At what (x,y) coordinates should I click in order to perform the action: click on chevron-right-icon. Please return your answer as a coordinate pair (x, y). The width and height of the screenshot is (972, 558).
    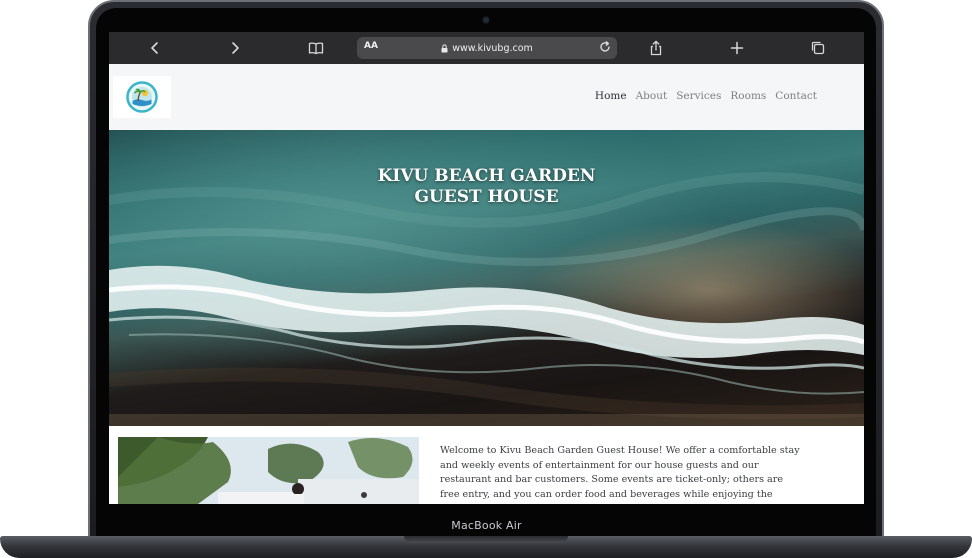
    Looking at the image, I should click on (235, 48).